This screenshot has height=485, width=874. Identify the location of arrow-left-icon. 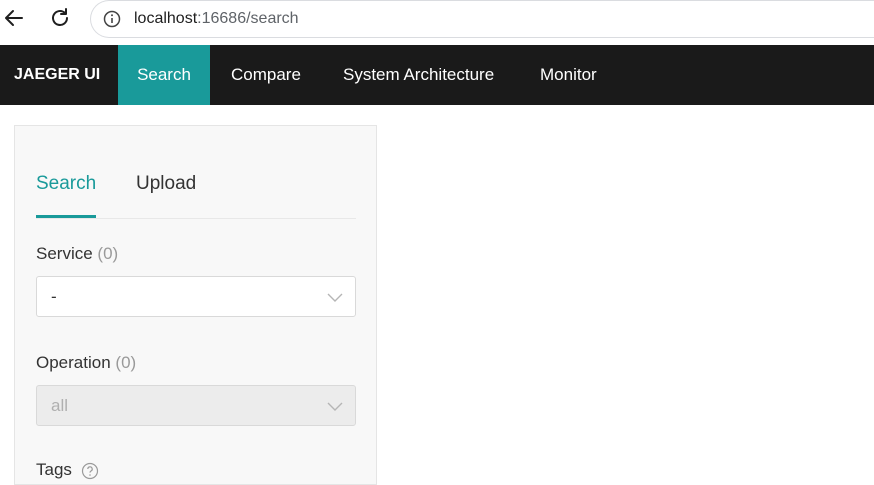
(14, 18).